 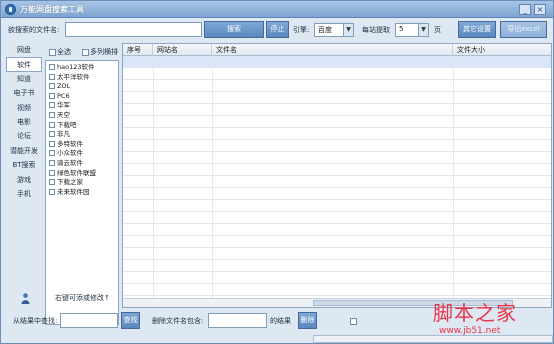 What do you see at coordinates (376, 30) in the screenshot?
I see `per-site-label: 每站提取` at bounding box center [376, 30].